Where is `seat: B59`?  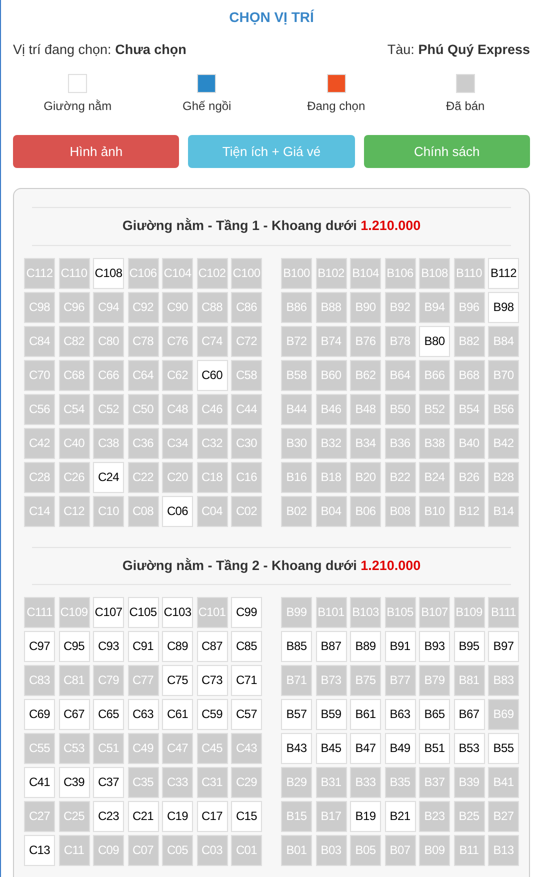
seat: B59 is located at coordinates (331, 714).